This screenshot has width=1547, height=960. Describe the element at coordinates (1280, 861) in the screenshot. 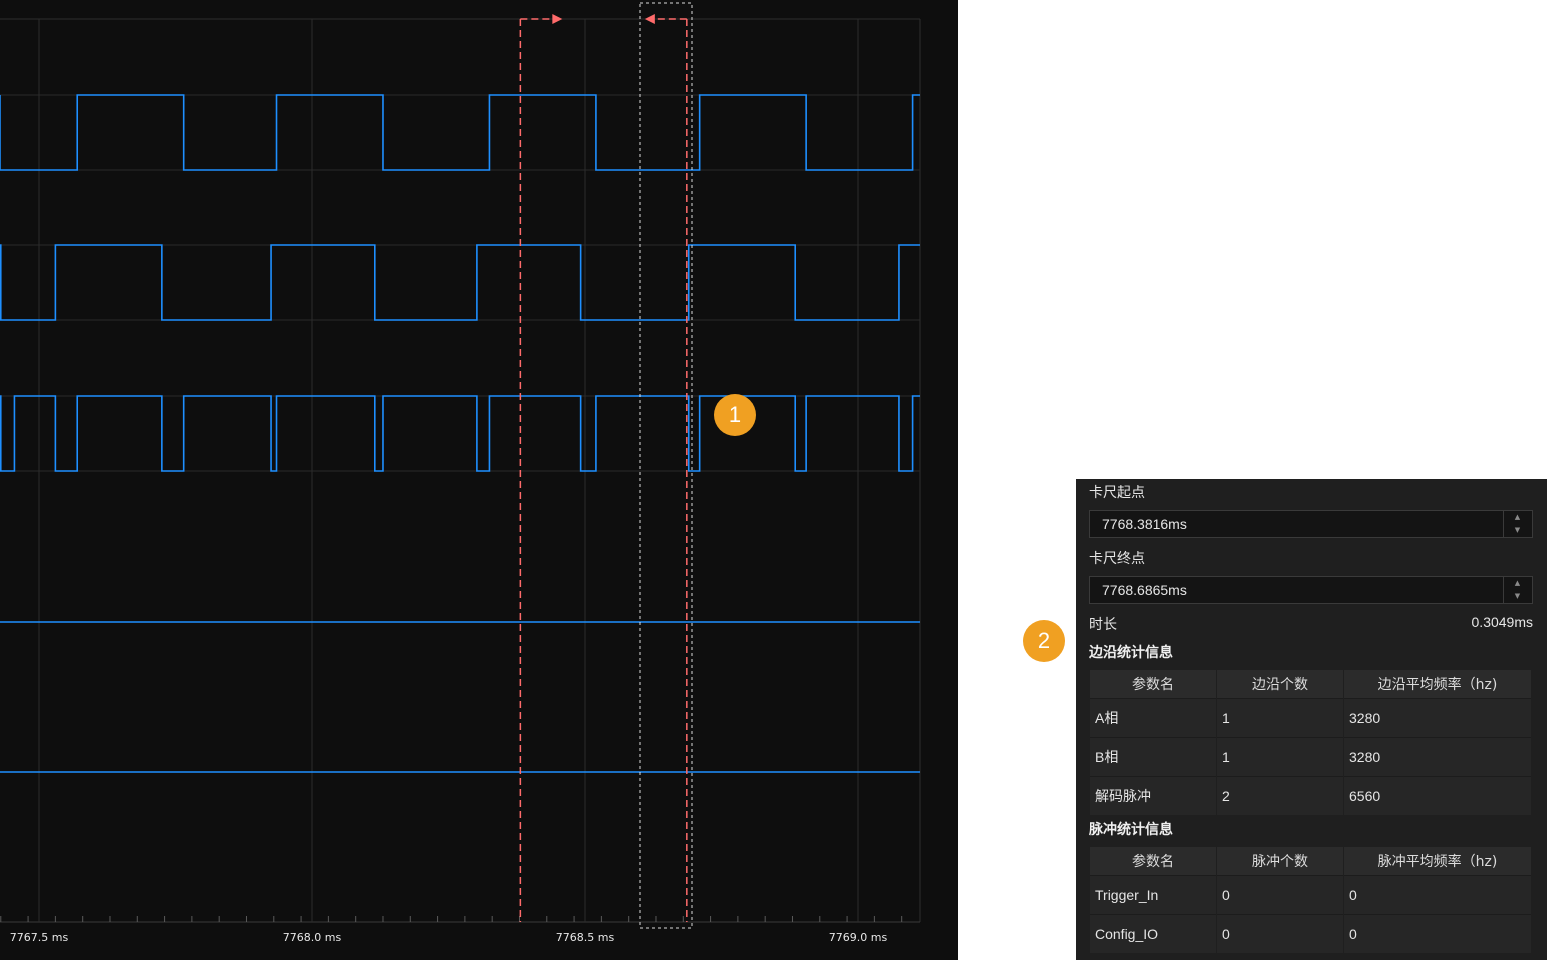

I see `column-header: 脉冲个数` at that location.